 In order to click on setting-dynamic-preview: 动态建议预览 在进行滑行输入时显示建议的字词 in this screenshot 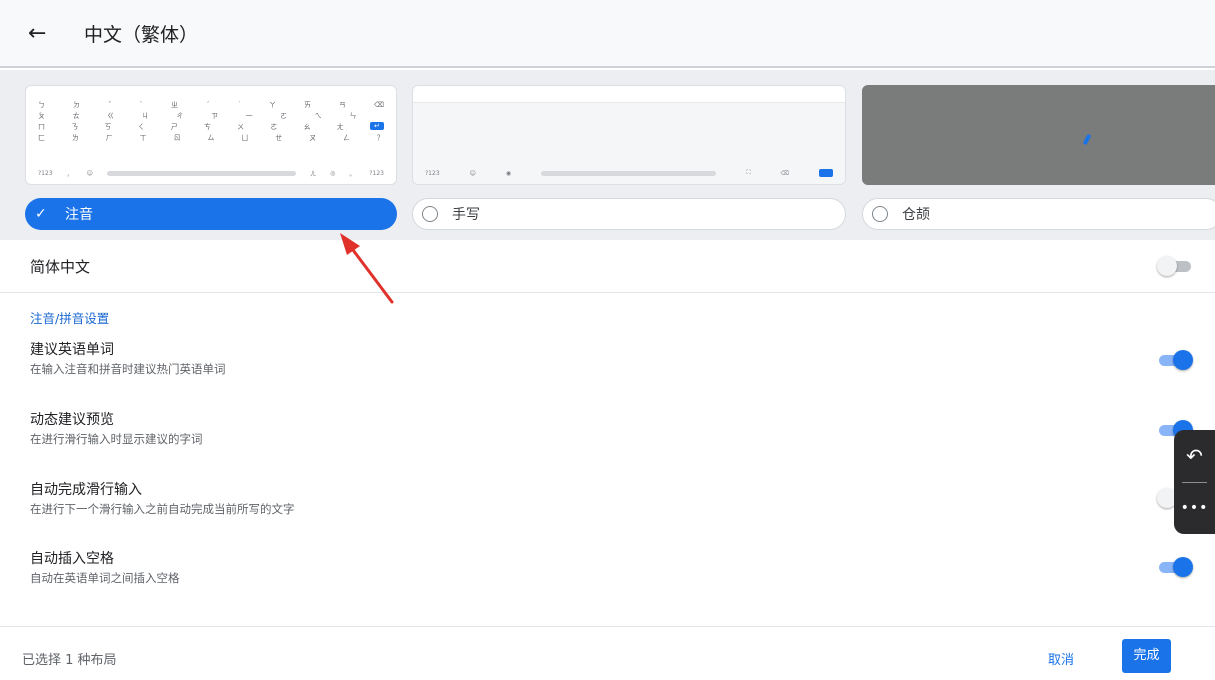, I will do `click(607, 441)`.